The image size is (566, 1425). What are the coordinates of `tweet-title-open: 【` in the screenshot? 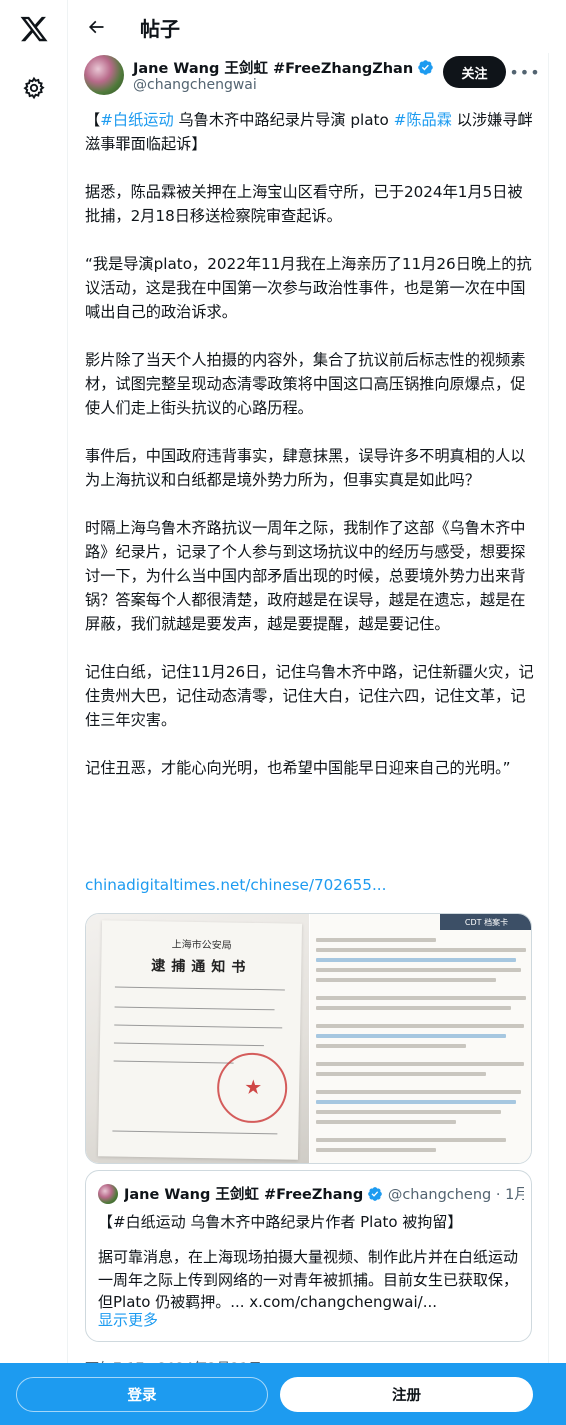 It's located at (93, 120).